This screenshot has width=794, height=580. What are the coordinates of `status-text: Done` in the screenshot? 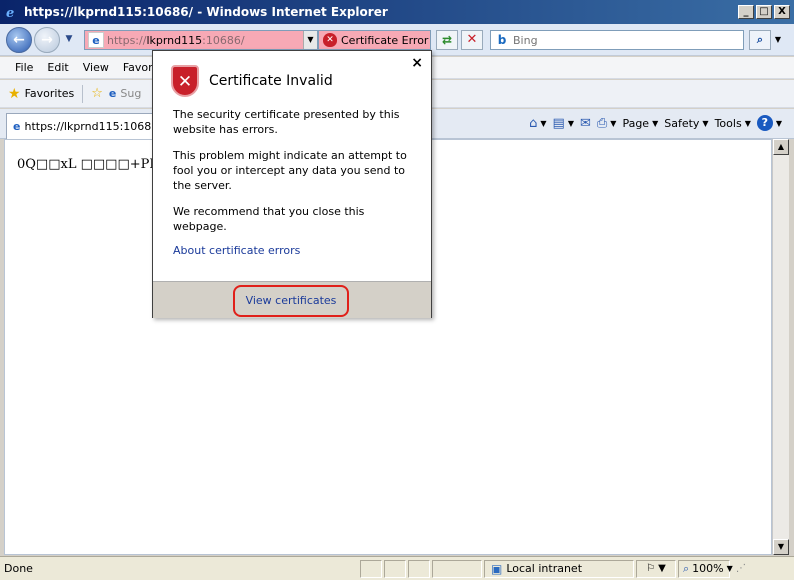 It's located at (18, 568).